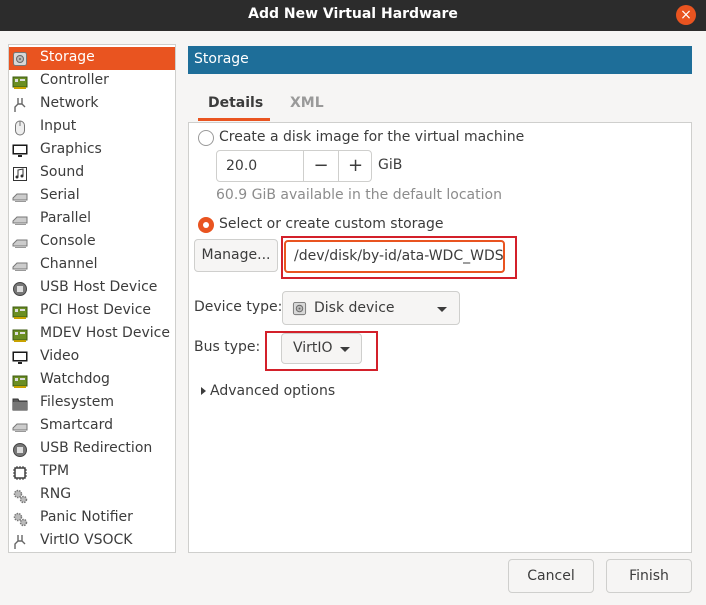  Describe the element at coordinates (20, 82) in the screenshot. I see `controller-icon` at that location.